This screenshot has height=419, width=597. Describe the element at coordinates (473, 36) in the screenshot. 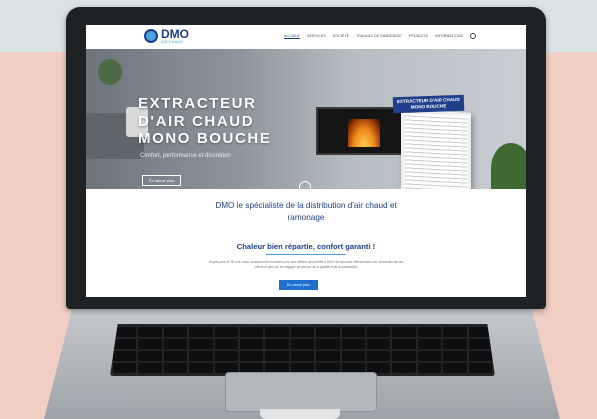

I see `search-icon` at that location.